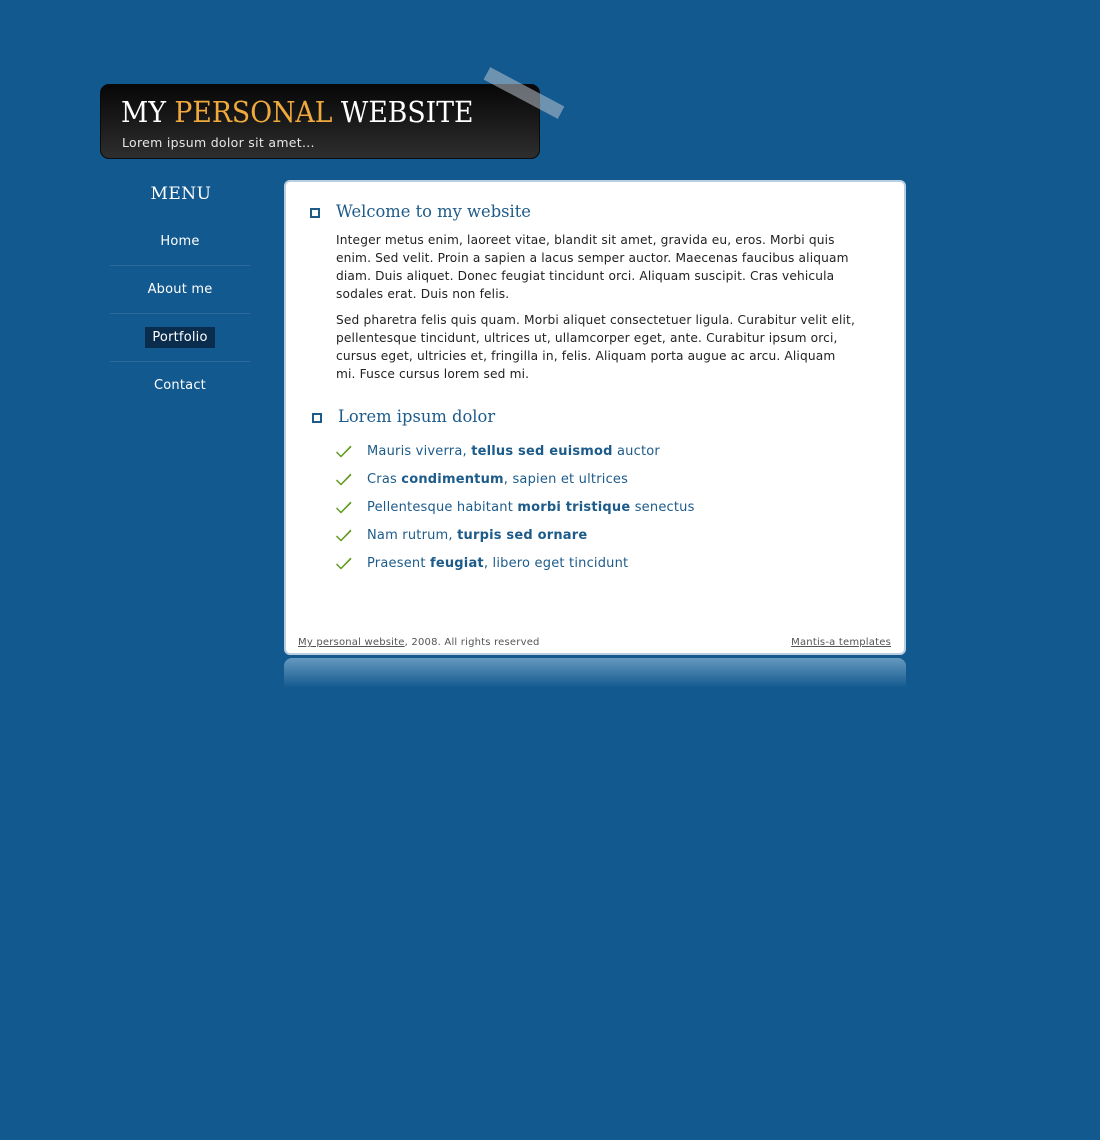 The width and height of the screenshot is (1100, 1140). I want to click on site-title-part2: WEBSITE, so click(407, 112).